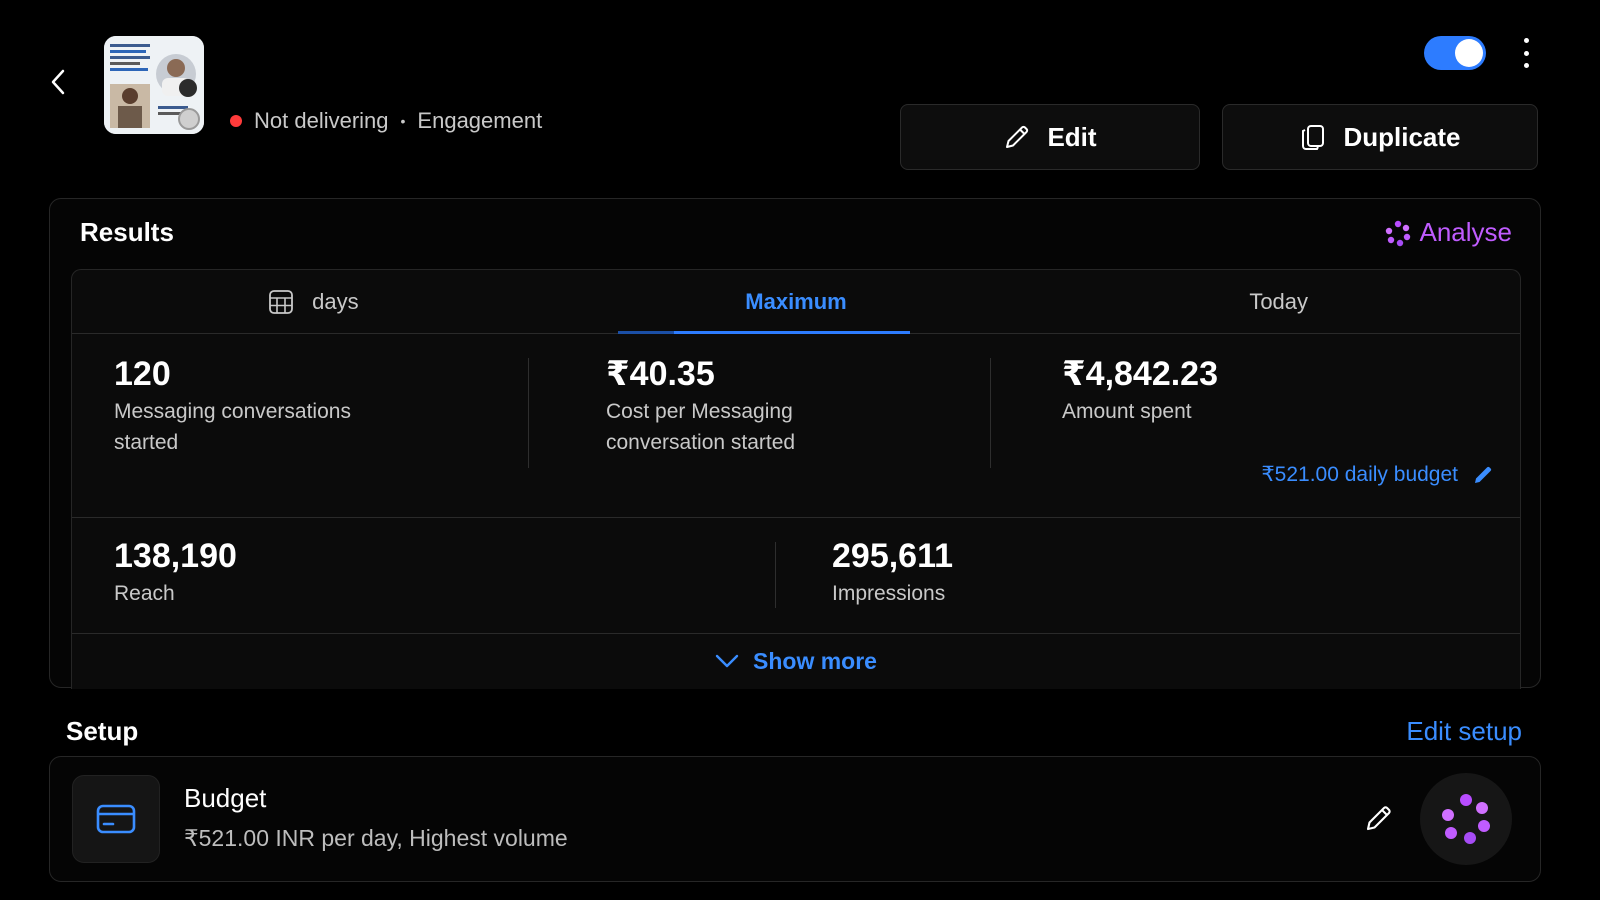  I want to click on tab-today: Today, so click(1278, 301).